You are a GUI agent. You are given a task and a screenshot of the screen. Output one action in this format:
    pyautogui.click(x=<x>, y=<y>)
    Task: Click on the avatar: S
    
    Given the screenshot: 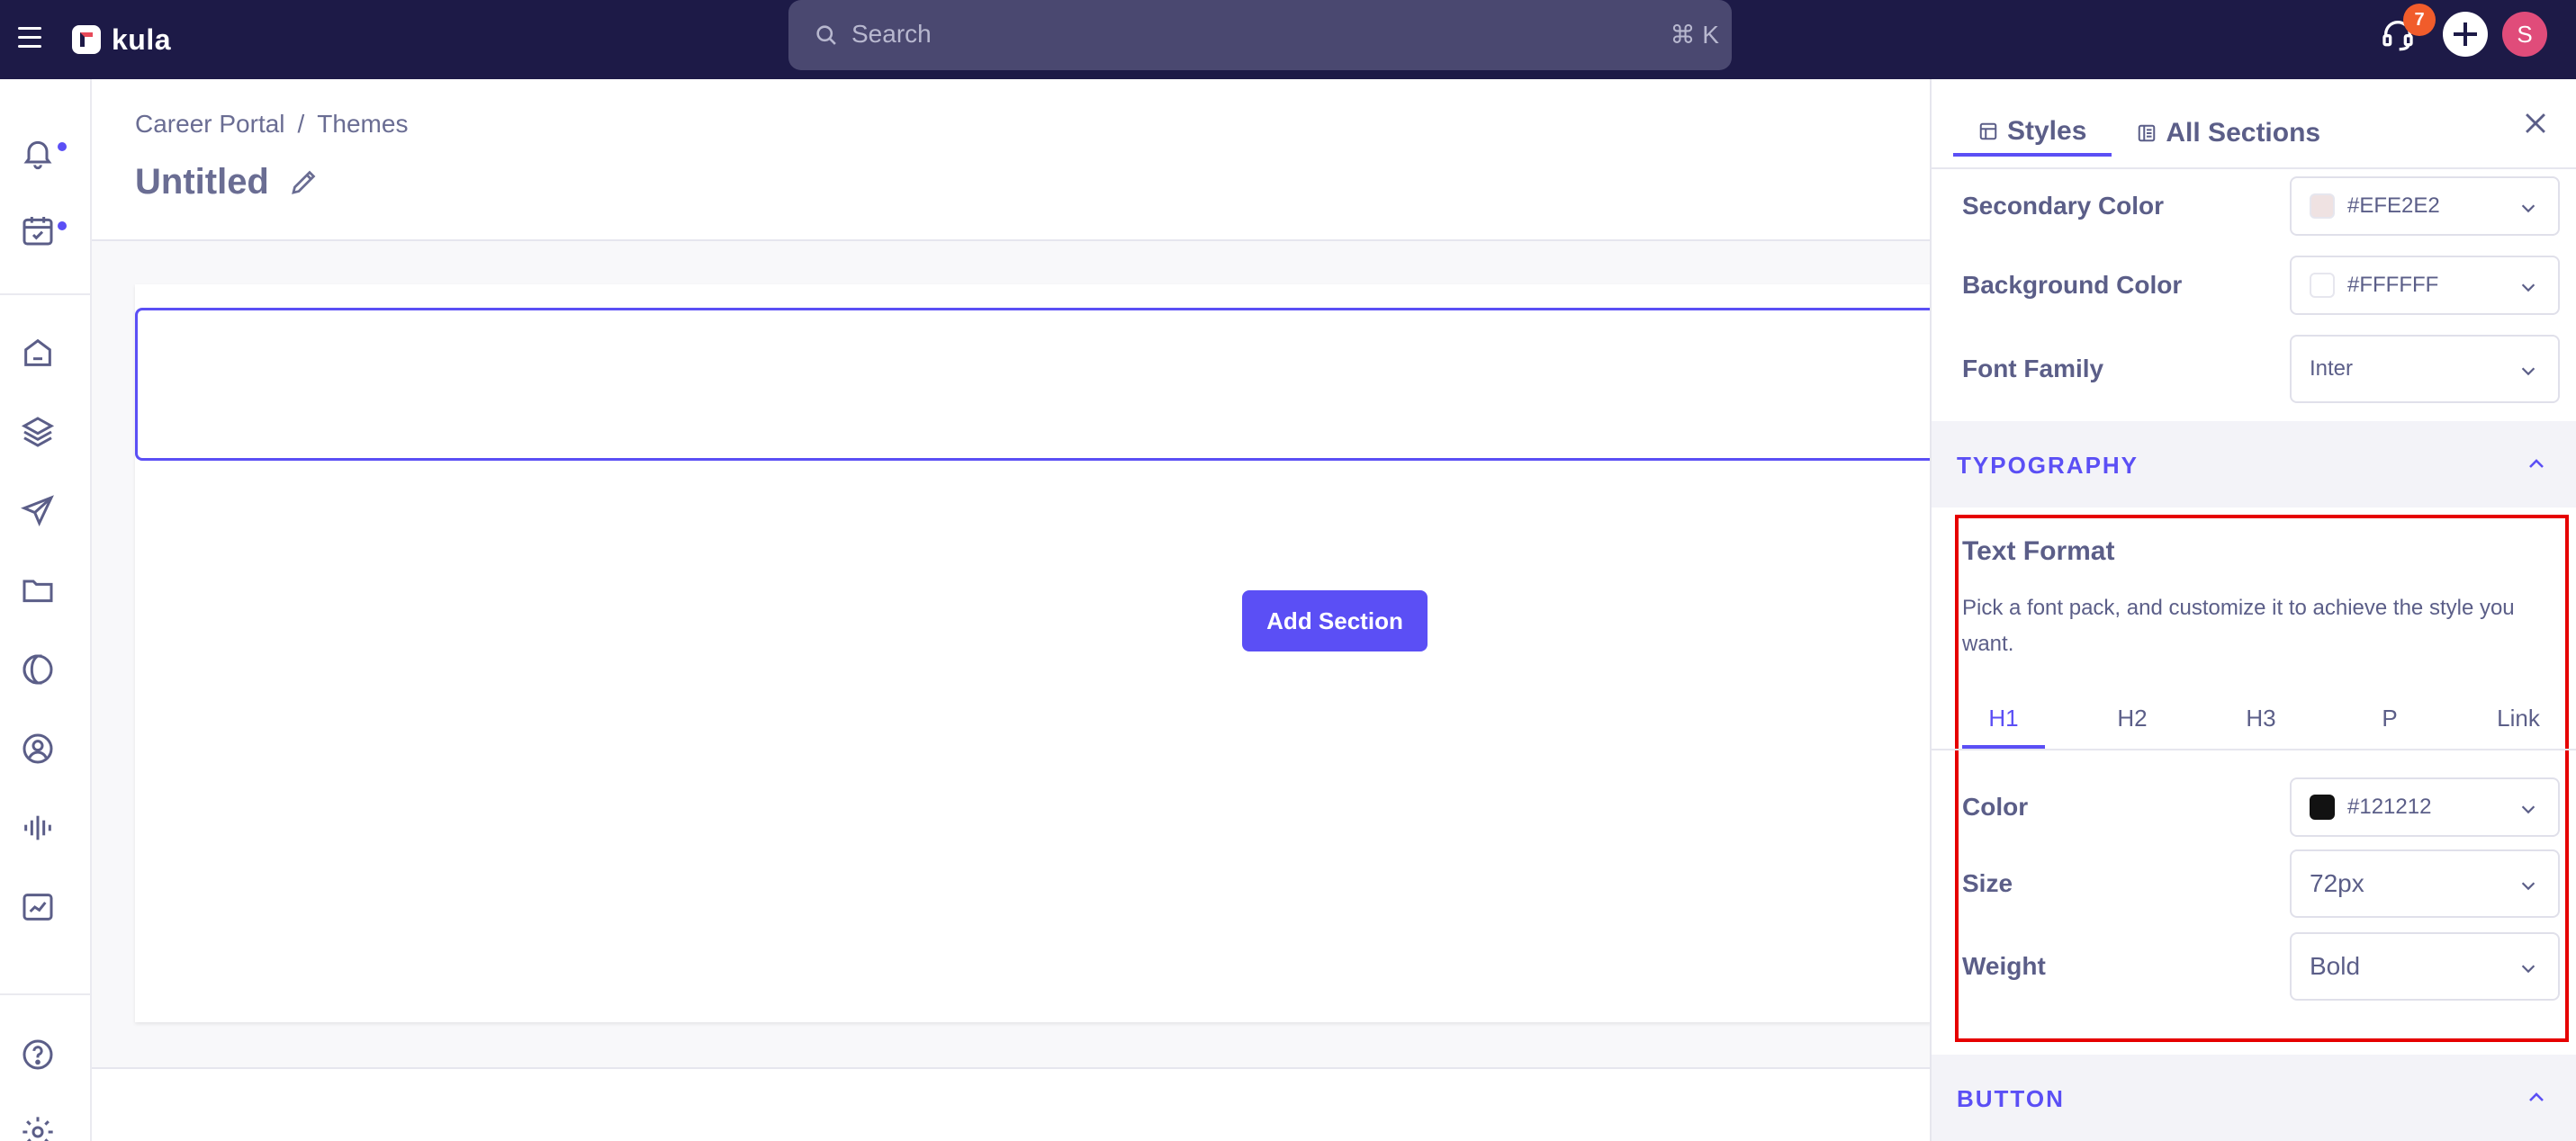 What is the action you would take?
    pyautogui.click(x=2524, y=34)
    